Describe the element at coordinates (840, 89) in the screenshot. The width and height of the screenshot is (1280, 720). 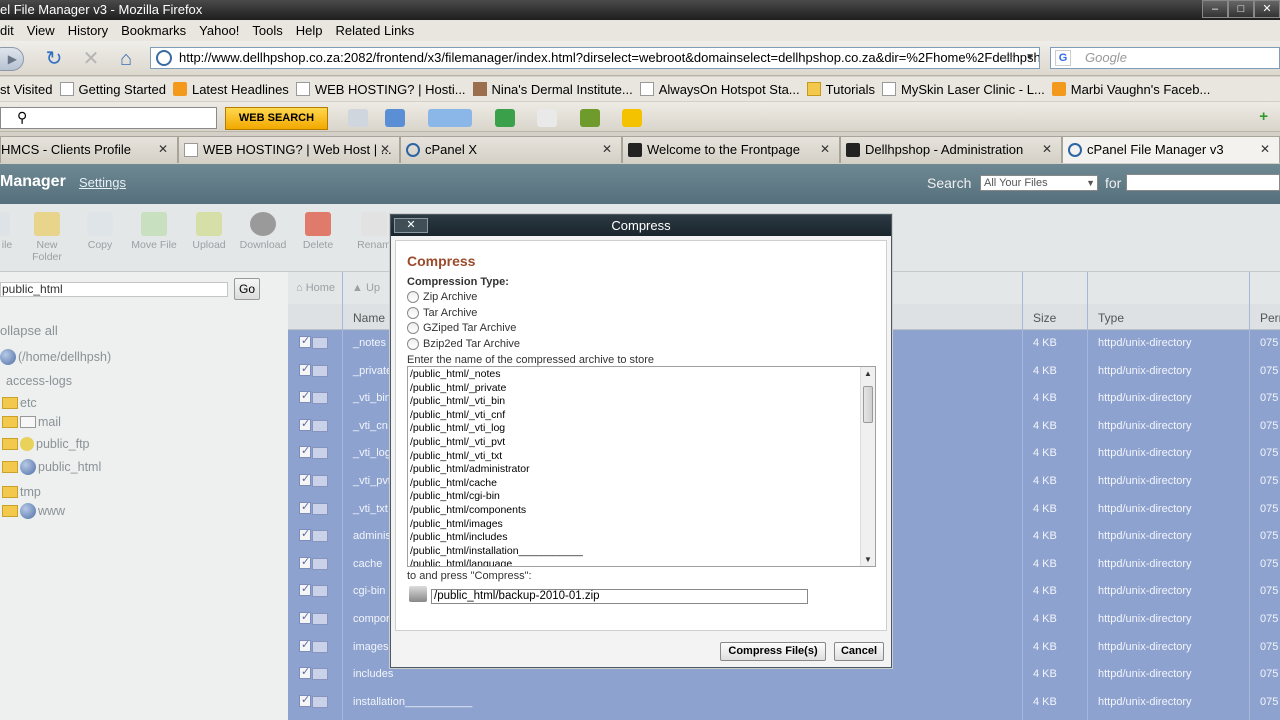
I see `bookmark-item: Tutorials` at that location.